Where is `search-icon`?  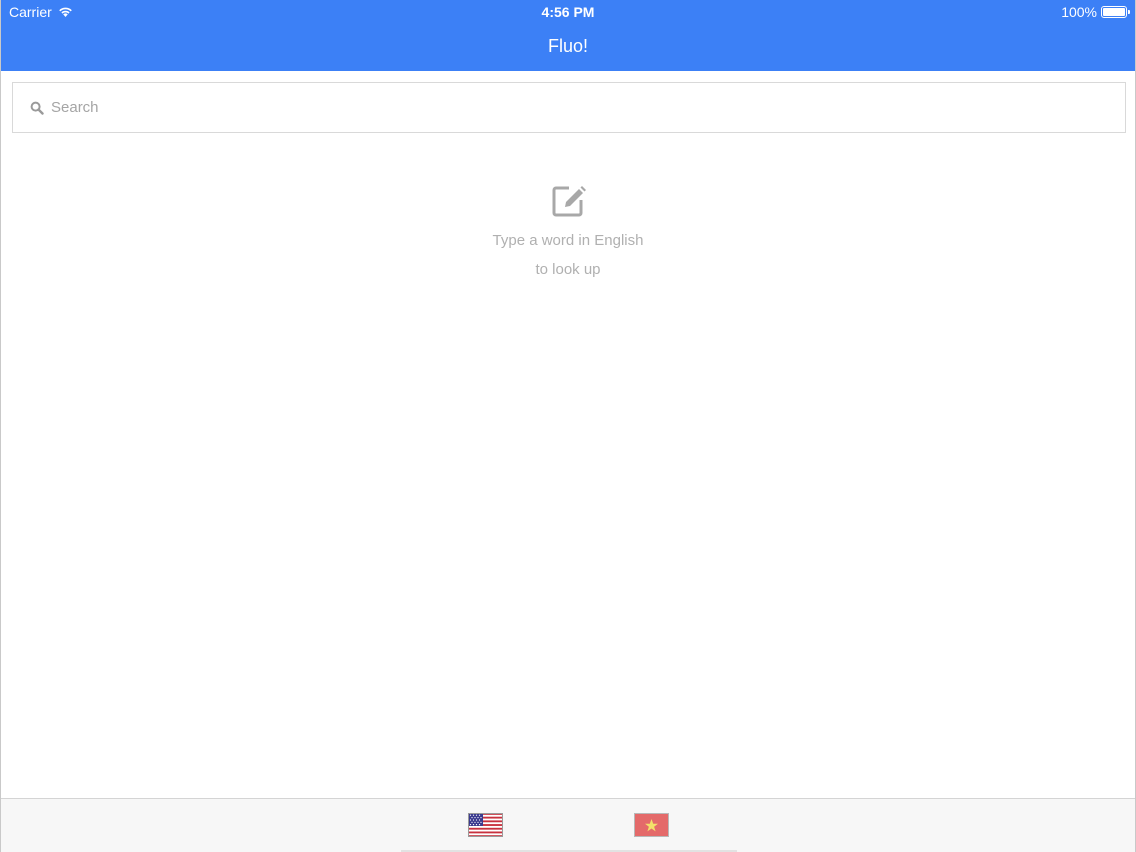
search-icon is located at coordinates (37, 108).